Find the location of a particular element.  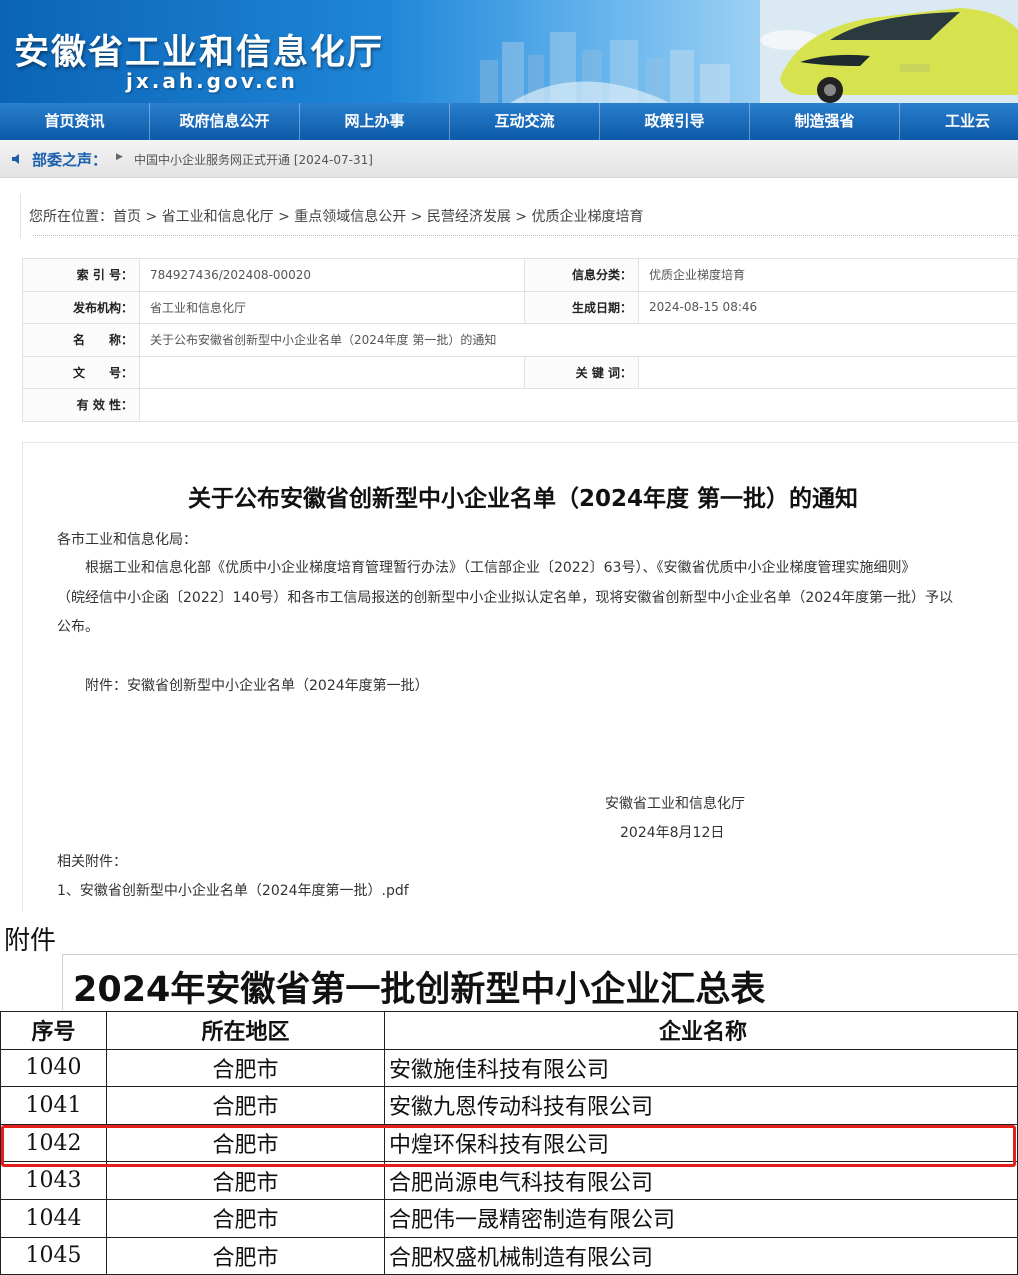

article-attachment-note: 附件：安徽省创新型中小企业名单（2024年度第一批） is located at coordinates (257, 686).